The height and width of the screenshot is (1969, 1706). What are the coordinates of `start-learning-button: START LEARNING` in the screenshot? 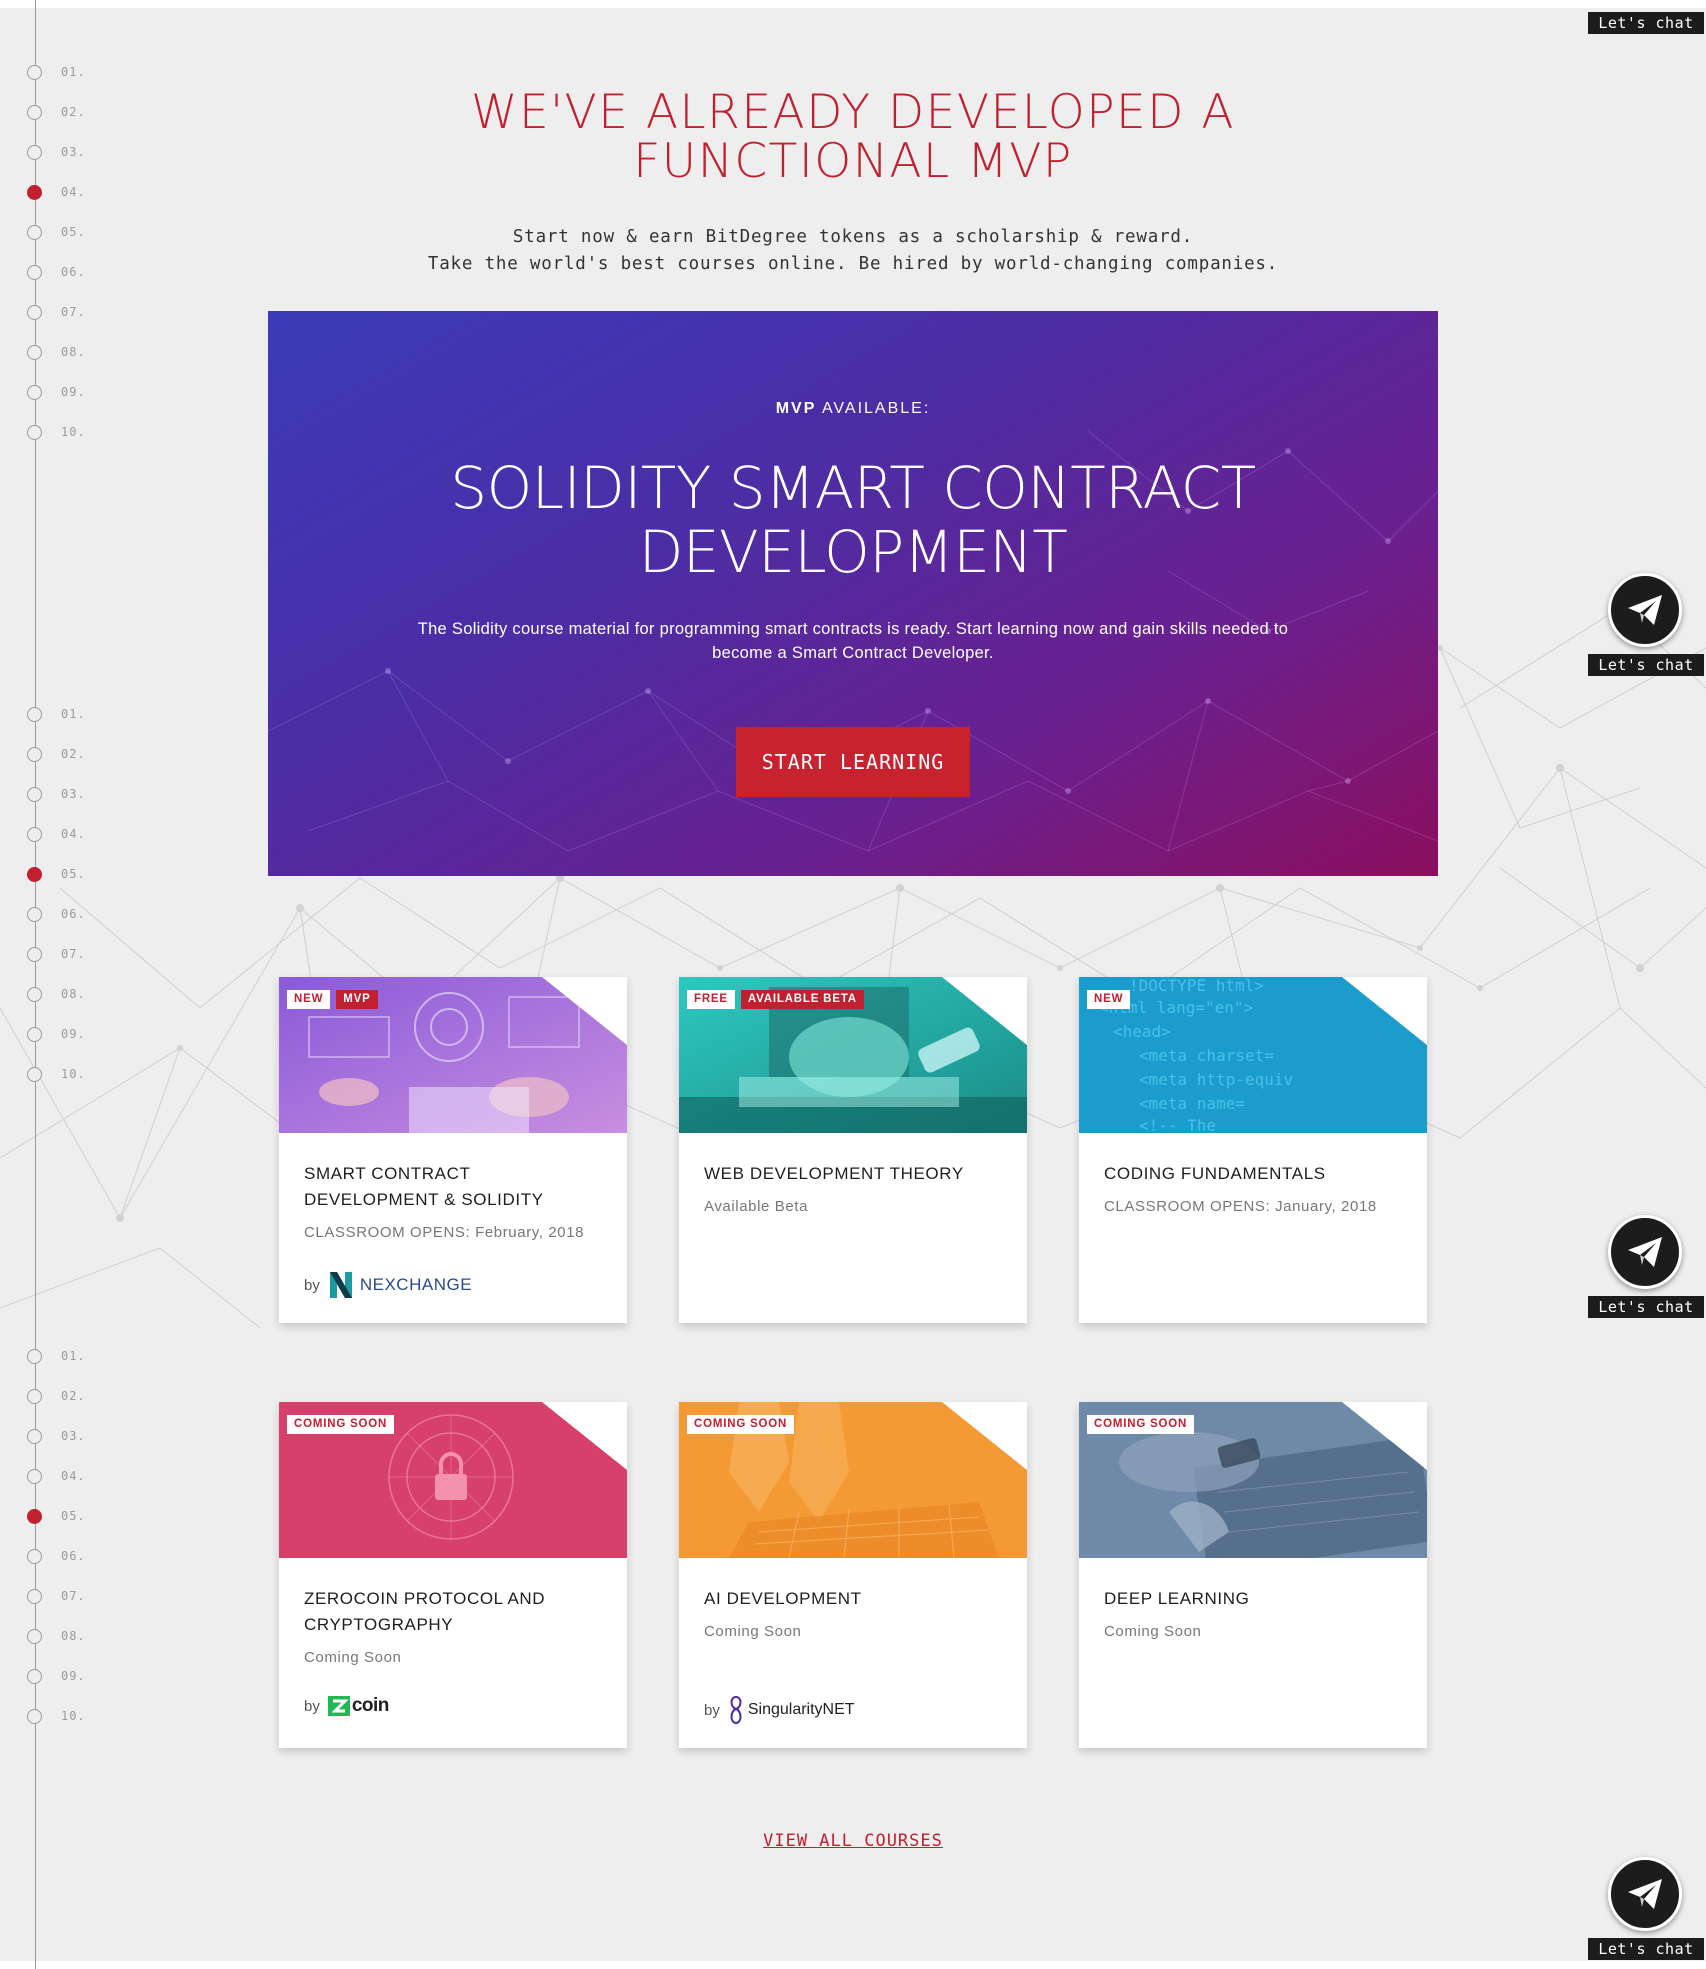 It's located at (853, 762).